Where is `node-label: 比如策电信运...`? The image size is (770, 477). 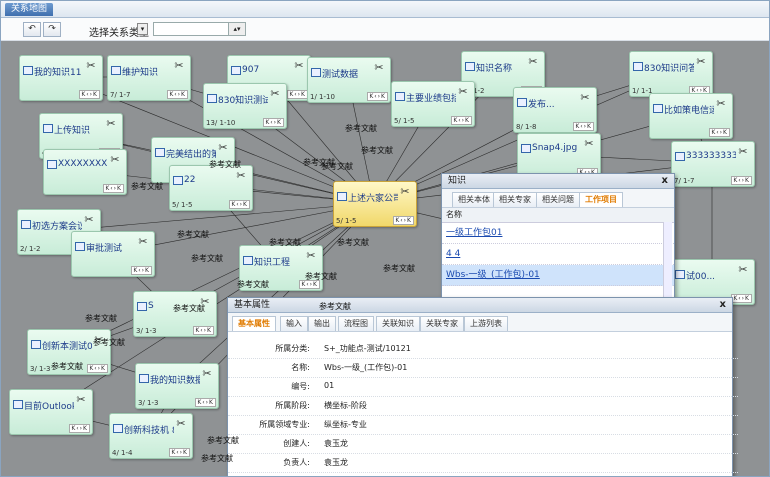 node-label: 比如策电信运... is located at coordinates (689, 109).